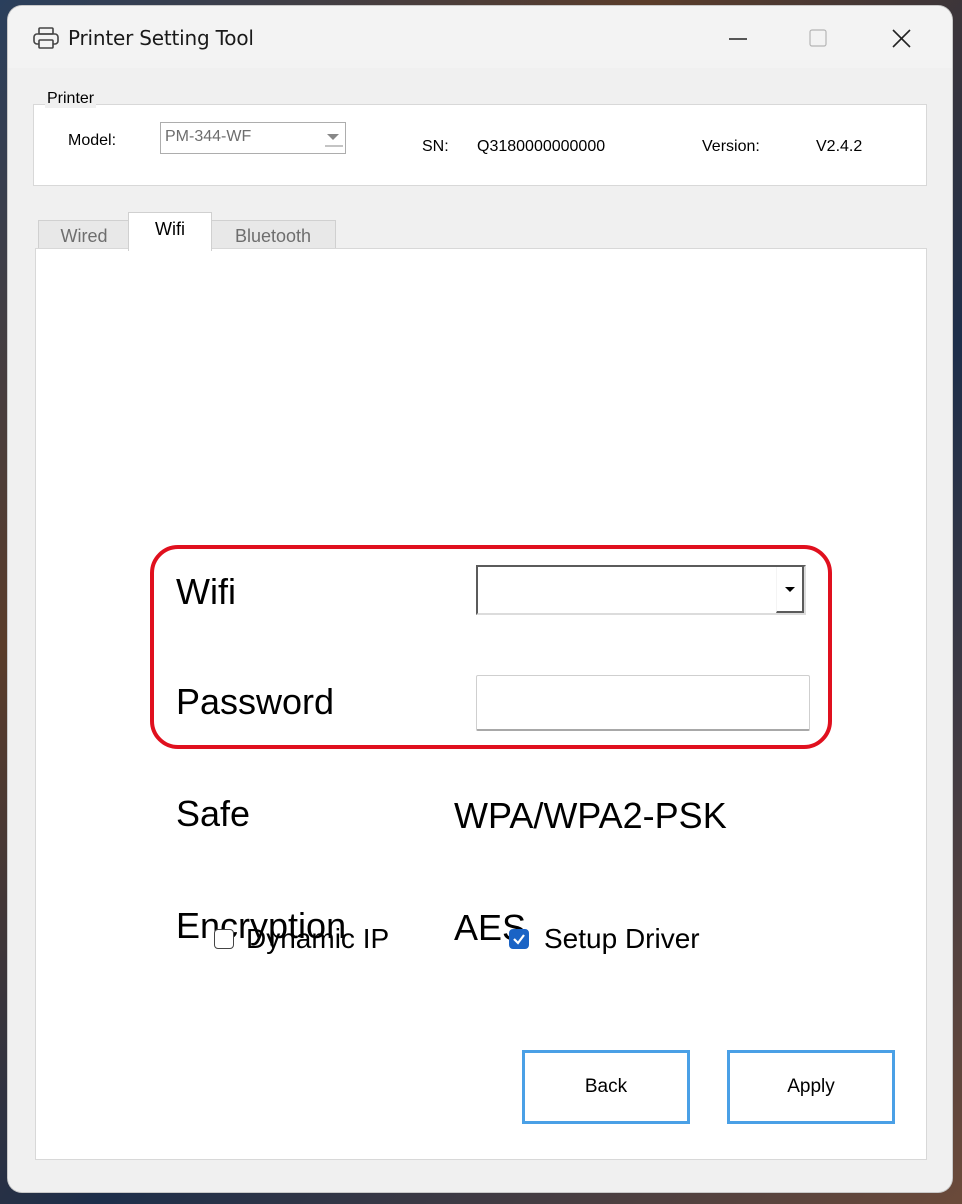  What do you see at coordinates (170, 231) in the screenshot?
I see `tab-wifi: Wifi` at bounding box center [170, 231].